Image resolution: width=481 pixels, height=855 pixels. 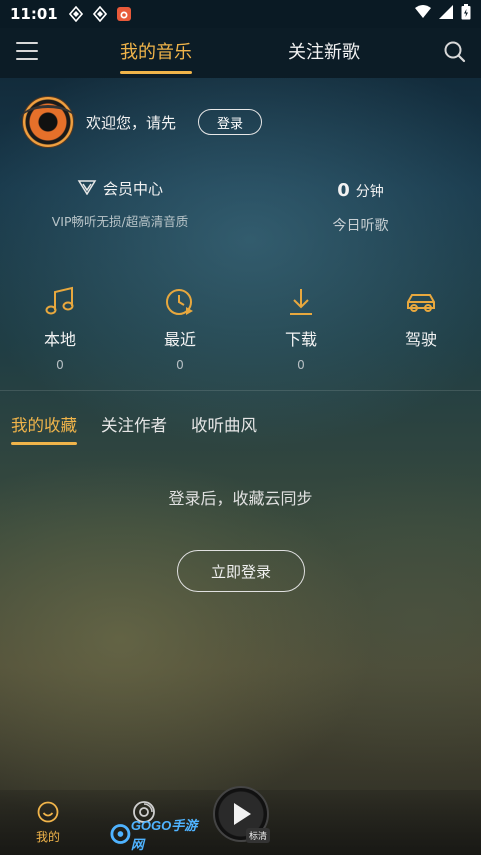 I want to click on subtab-my-favorites: 我的收藏, so click(x=44, y=428).